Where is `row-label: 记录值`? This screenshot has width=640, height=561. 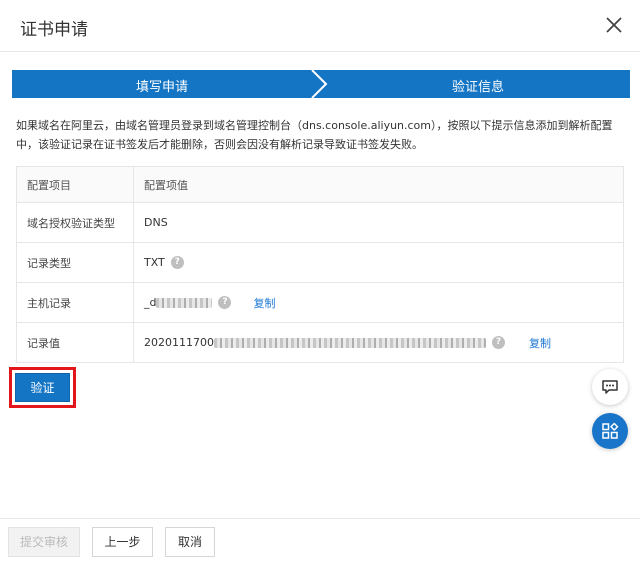 row-label: 记录值 is located at coordinates (75, 342).